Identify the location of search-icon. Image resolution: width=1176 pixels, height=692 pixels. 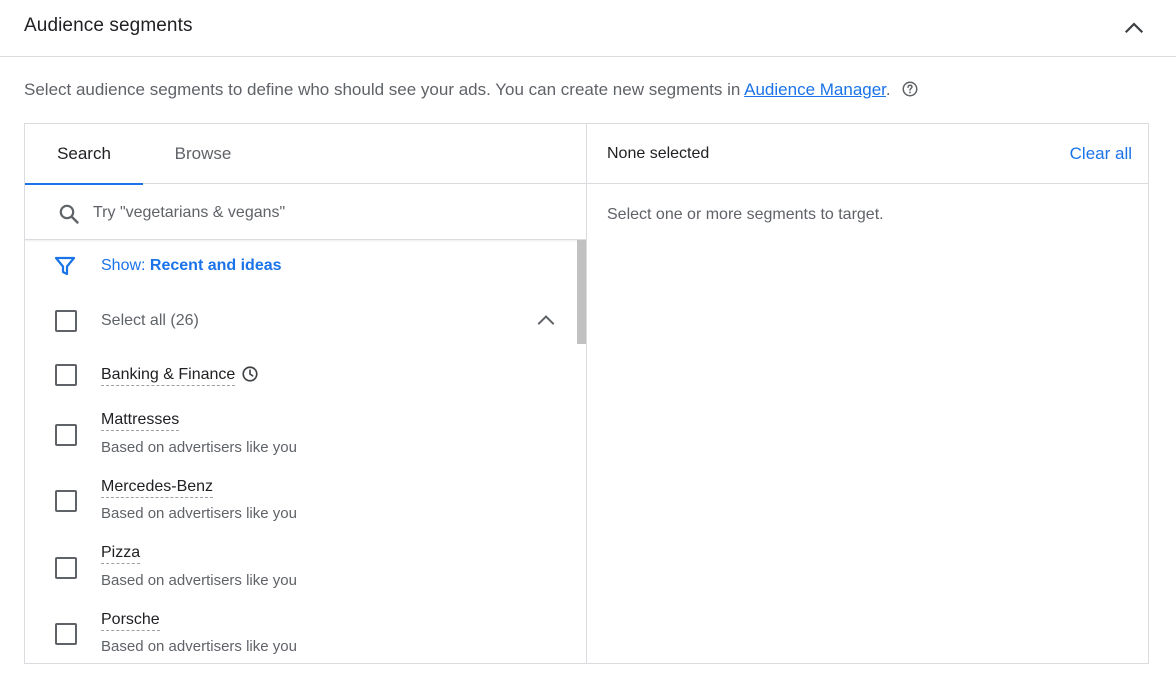
(69, 214).